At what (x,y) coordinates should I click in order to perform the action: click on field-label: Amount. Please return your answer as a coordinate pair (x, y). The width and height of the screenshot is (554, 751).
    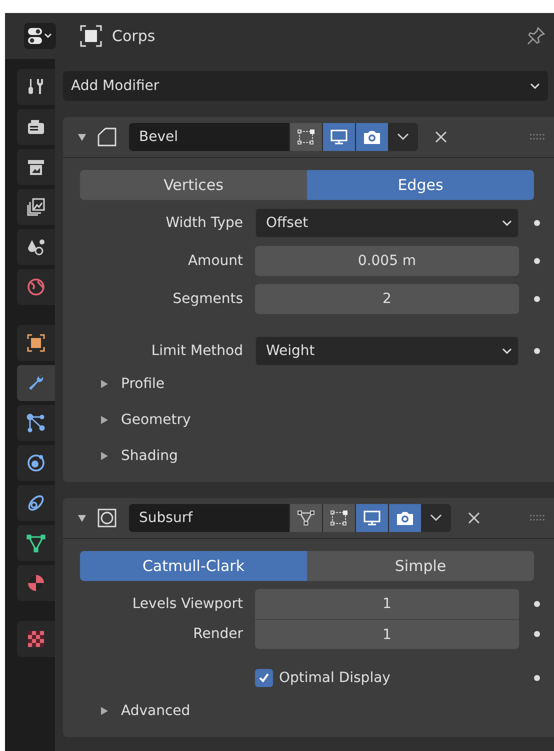
    Looking at the image, I should click on (215, 261).